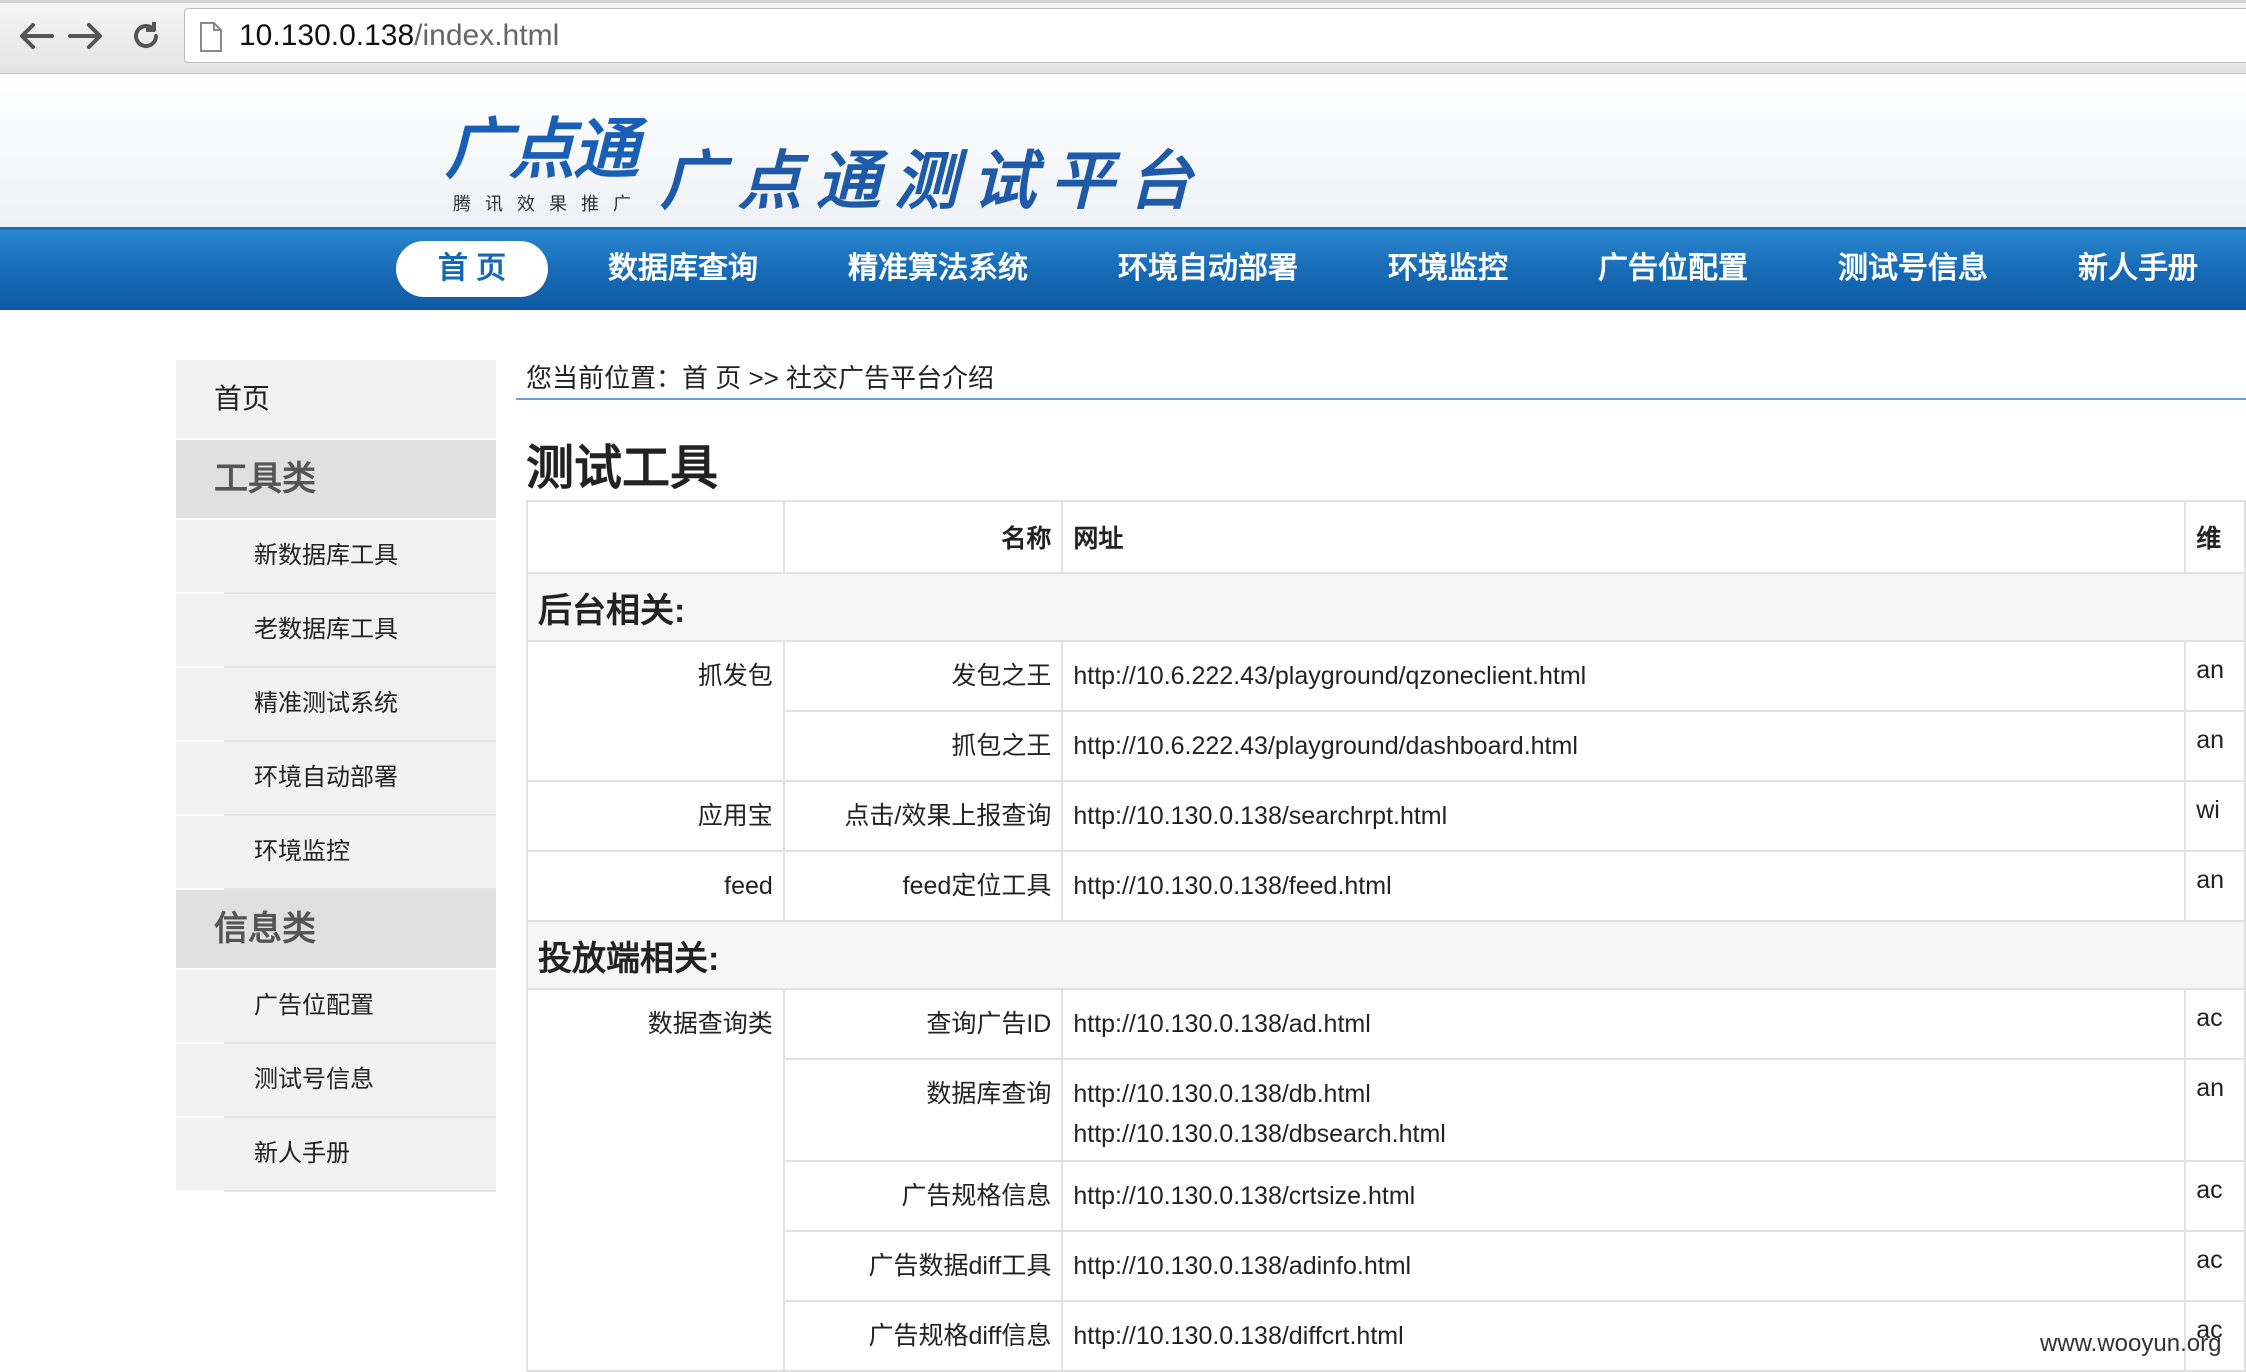 Image resolution: width=2246 pixels, height=1372 pixels. What do you see at coordinates (1623, 1094) in the screenshot?
I see `tool-url-link: http://10.130.0.138/db.html` at bounding box center [1623, 1094].